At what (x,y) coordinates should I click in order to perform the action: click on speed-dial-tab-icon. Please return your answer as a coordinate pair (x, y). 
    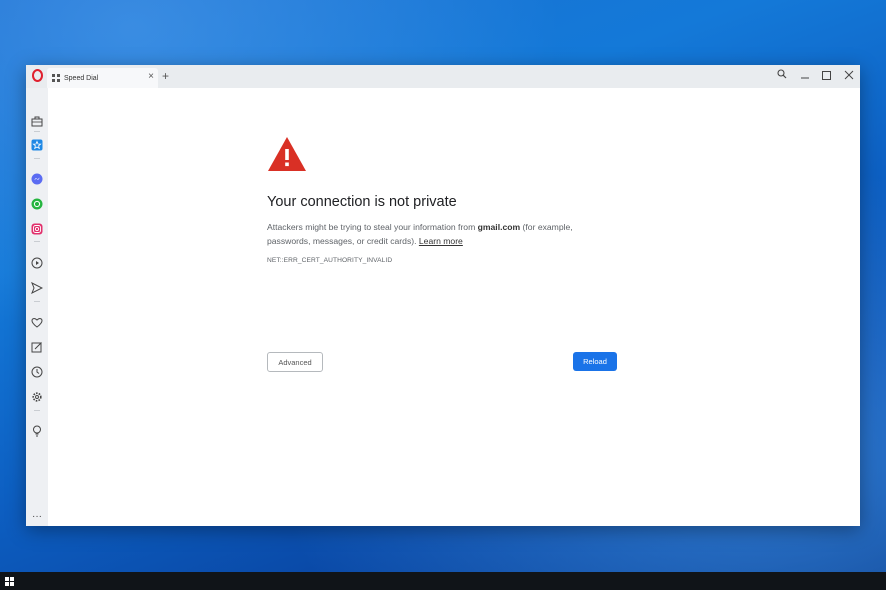
    Looking at the image, I should click on (56, 78).